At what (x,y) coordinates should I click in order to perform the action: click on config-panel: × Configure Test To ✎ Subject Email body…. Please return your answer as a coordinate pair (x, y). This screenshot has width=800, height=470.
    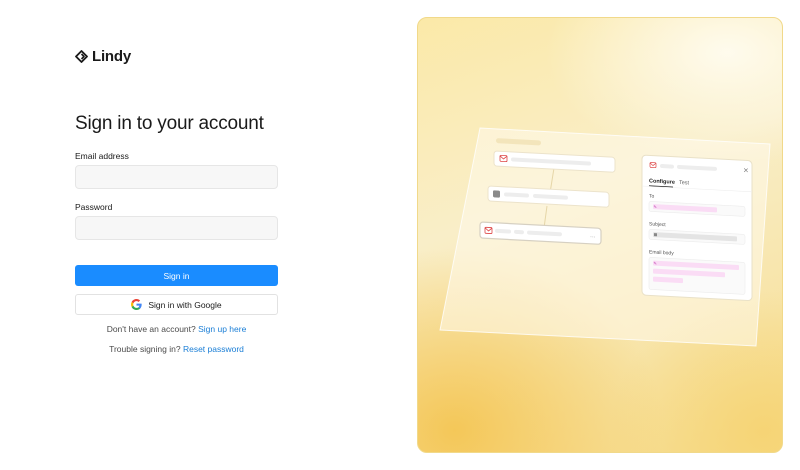
    Looking at the image, I should click on (697, 228).